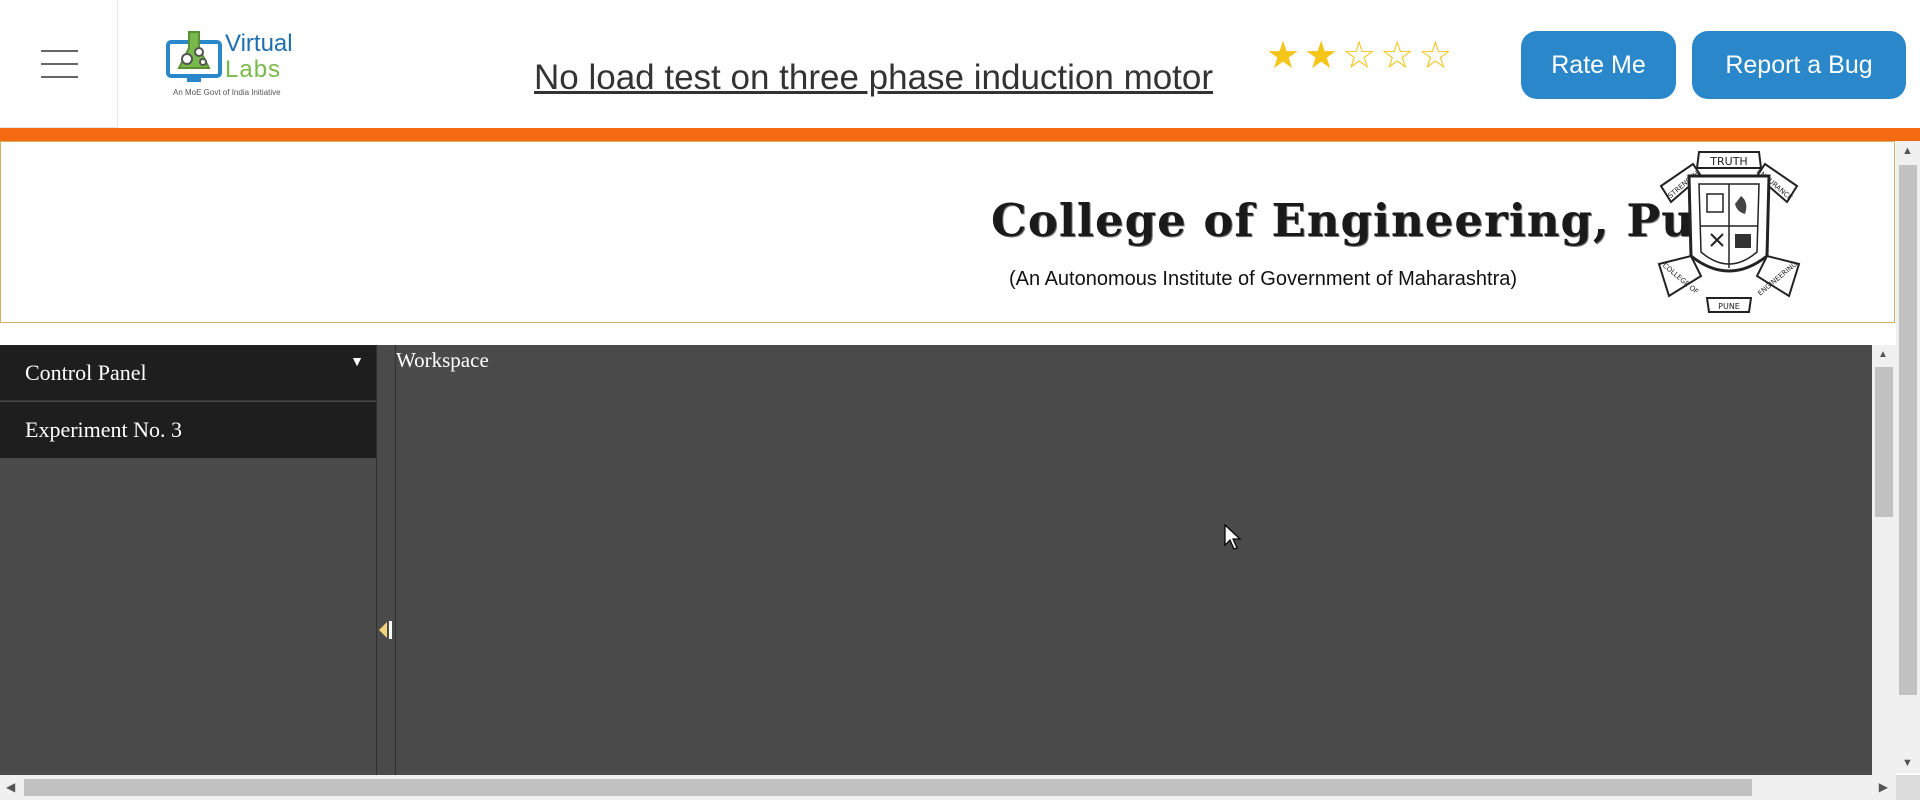 Image resolution: width=1920 pixels, height=800 pixels. Describe the element at coordinates (1375, 220) in the screenshot. I see `college-name: College of Engineering, Pune` at that location.